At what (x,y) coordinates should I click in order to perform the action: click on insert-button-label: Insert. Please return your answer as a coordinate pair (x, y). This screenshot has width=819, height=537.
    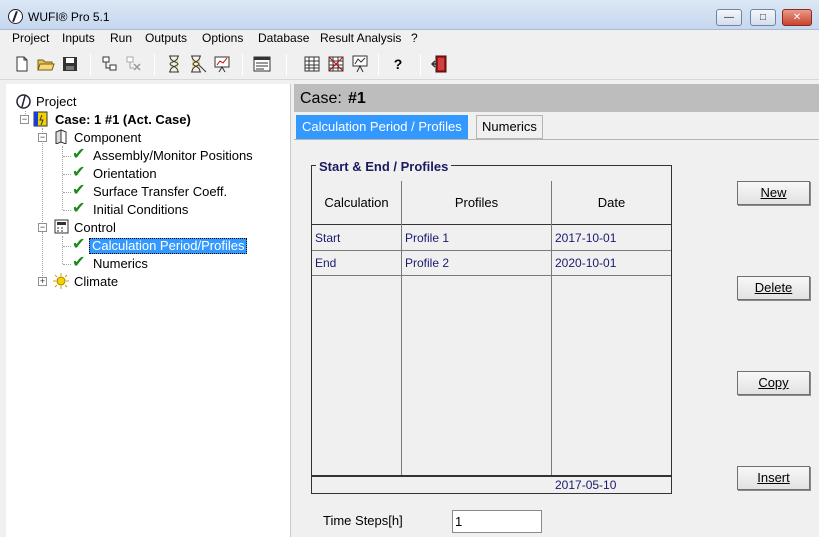
    Looking at the image, I should click on (773, 477).